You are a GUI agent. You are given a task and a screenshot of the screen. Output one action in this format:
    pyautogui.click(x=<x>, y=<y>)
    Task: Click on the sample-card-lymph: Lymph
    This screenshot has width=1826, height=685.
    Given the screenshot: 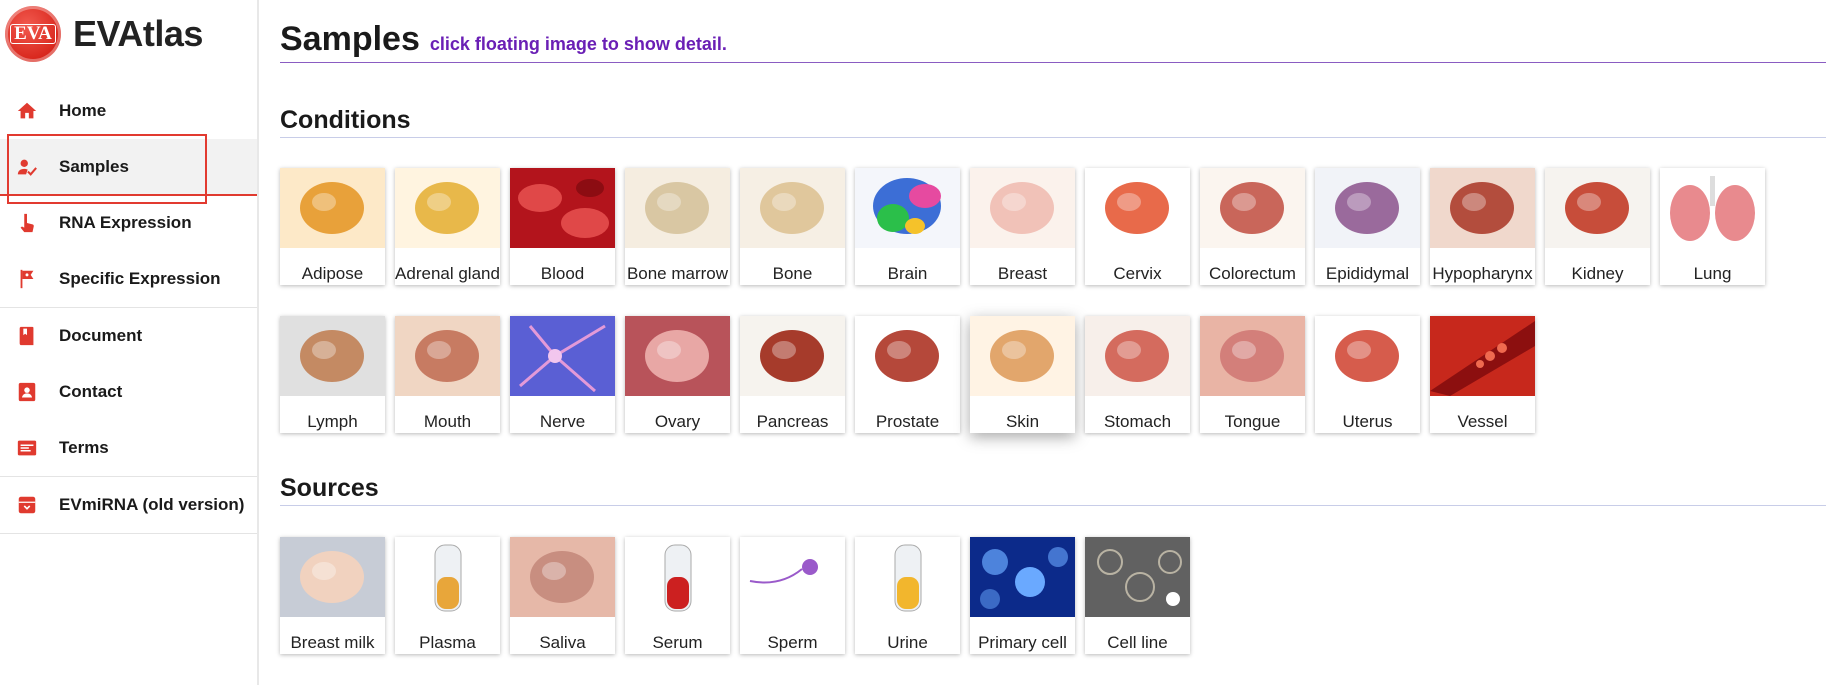 What is the action you would take?
    pyautogui.click(x=332, y=374)
    